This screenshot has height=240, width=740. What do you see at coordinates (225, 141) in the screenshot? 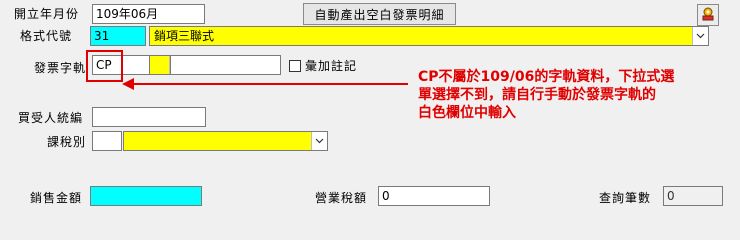
I see `tax-type-select` at bounding box center [225, 141].